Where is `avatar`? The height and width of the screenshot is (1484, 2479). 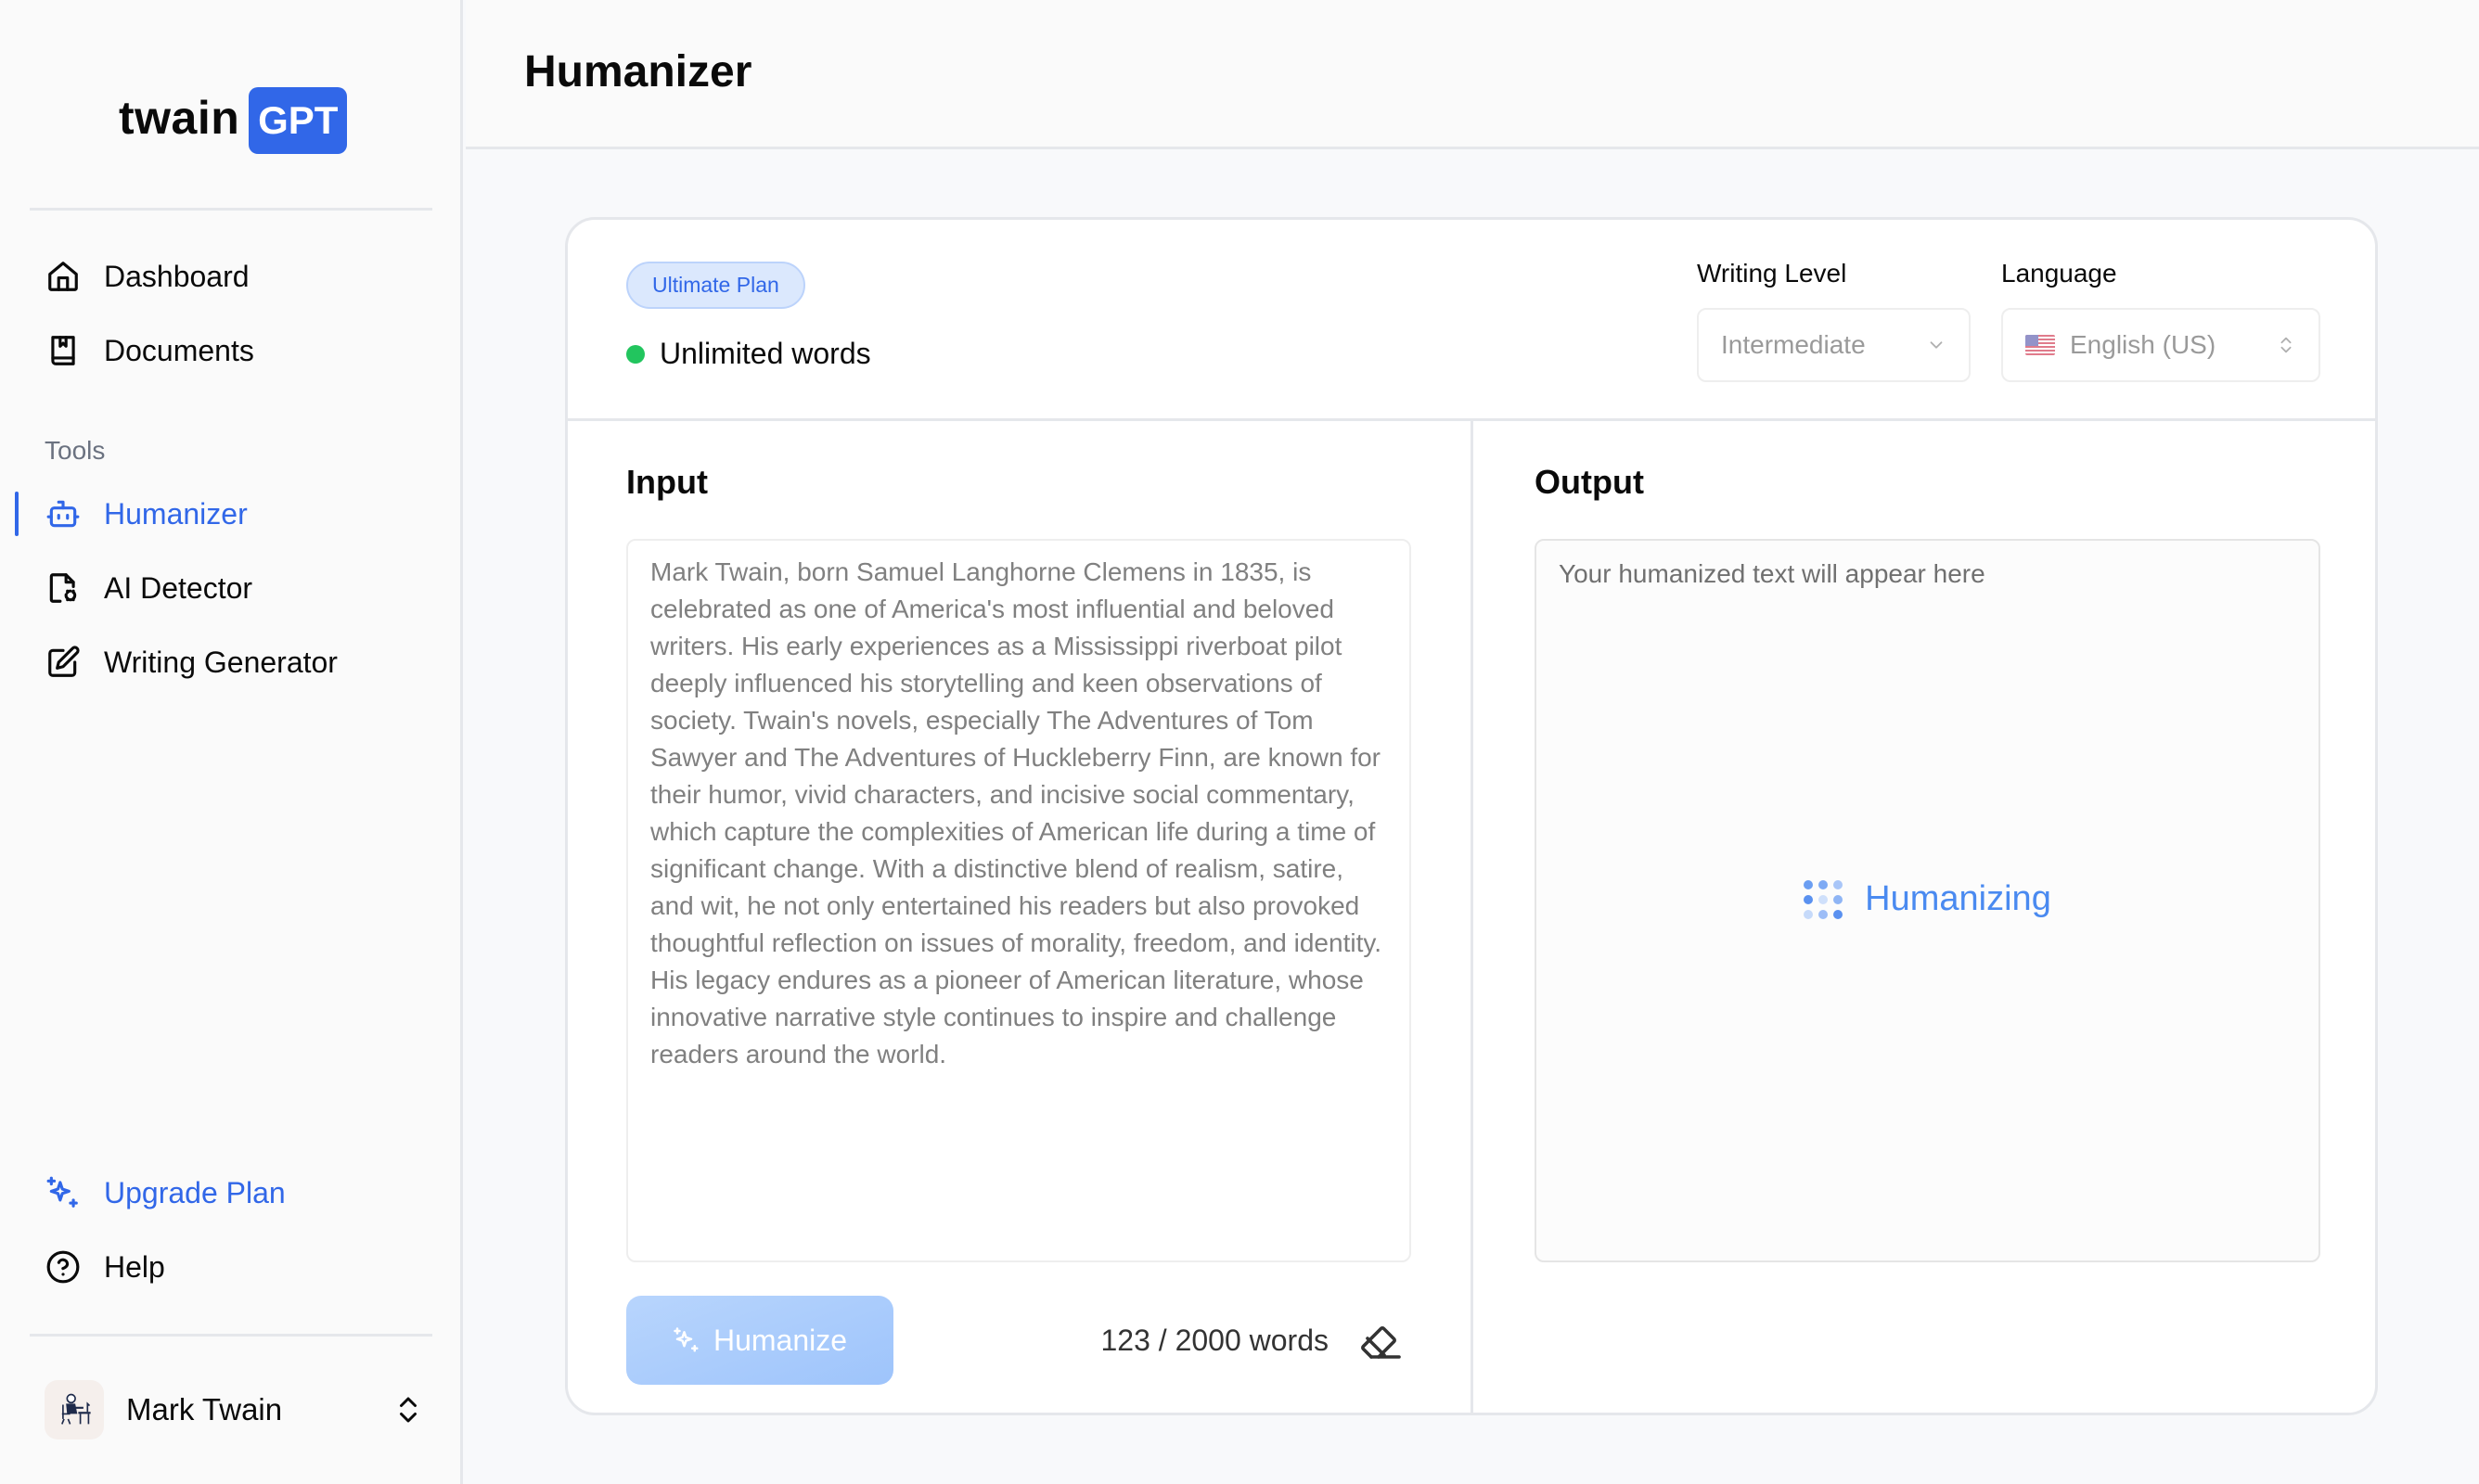
avatar is located at coordinates (74, 1409).